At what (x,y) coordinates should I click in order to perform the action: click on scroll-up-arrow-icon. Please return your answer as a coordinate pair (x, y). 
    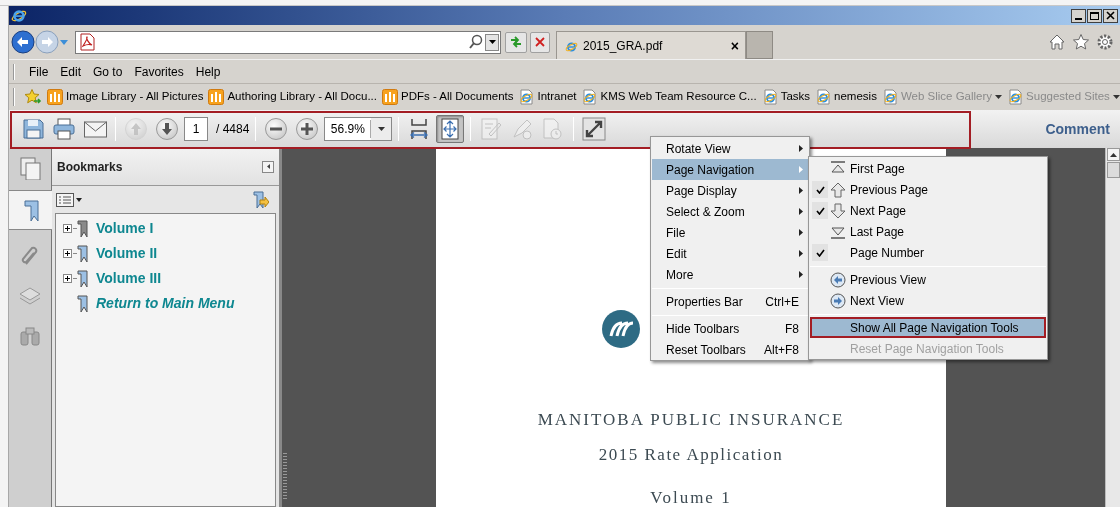
    Looking at the image, I should click on (1113, 154).